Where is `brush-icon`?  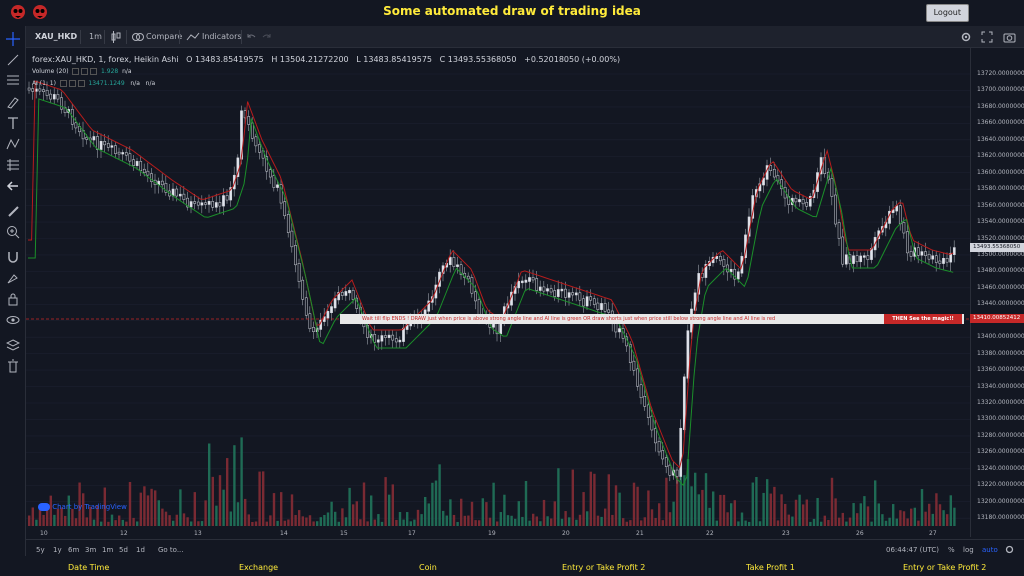 brush-icon is located at coordinates (13, 102).